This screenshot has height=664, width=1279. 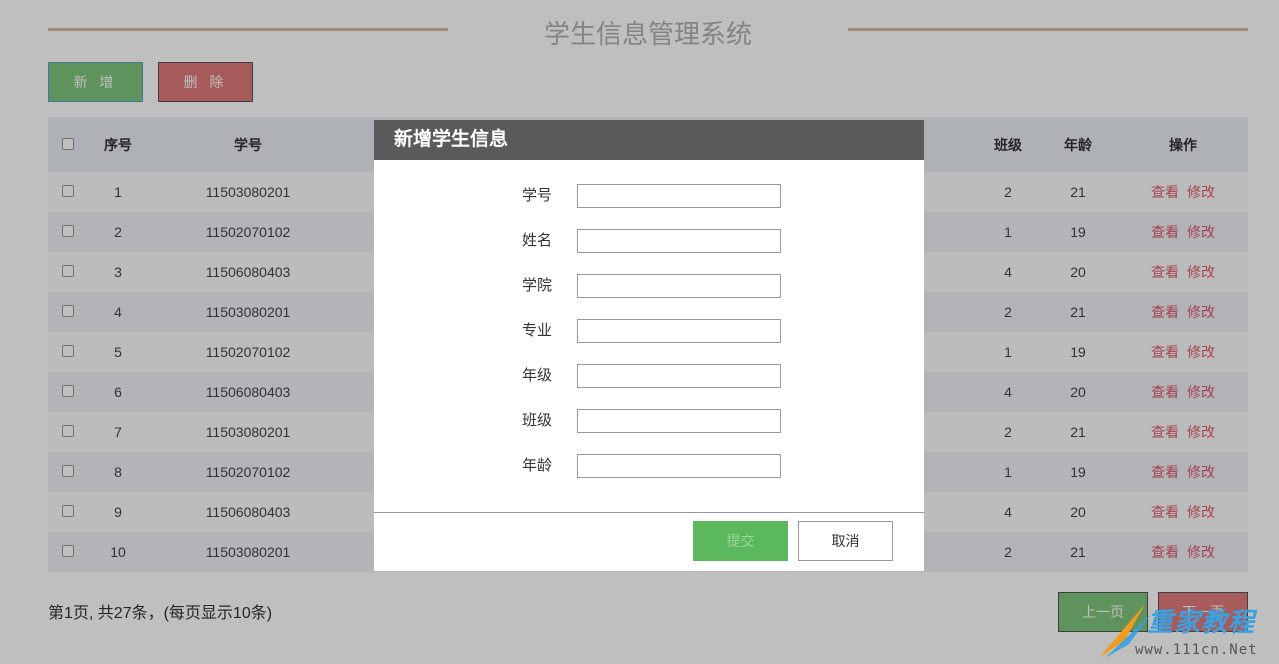 What do you see at coordinates (1201, 622) in the screenshot?
I see `watermark-brand: 重家教程` at bounding box center [1201, 622].